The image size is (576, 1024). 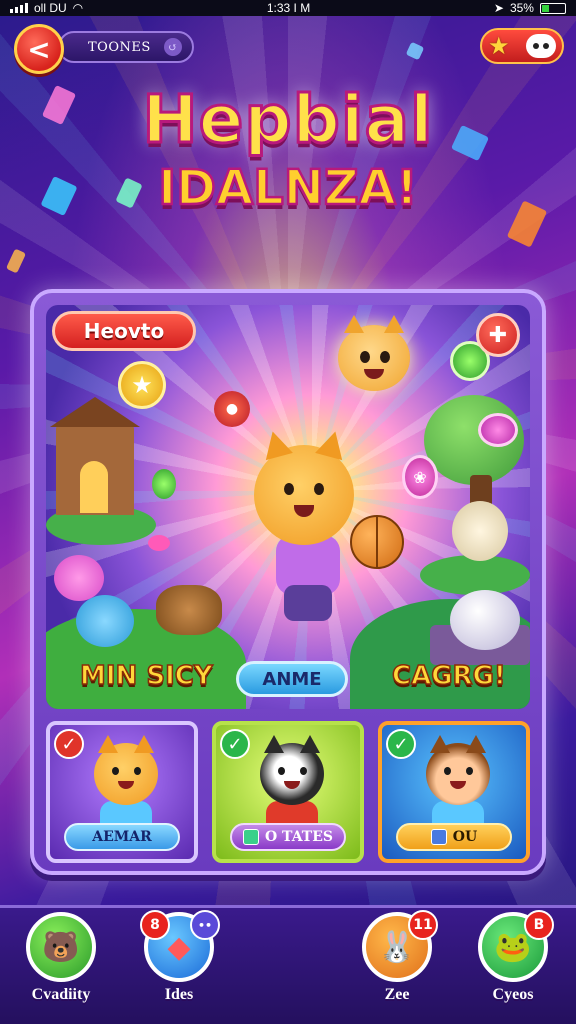 What do you see at coordinates (189, 610) in the screenshot?
I see `brown-dog-pet` at bounding box center [189, 610].